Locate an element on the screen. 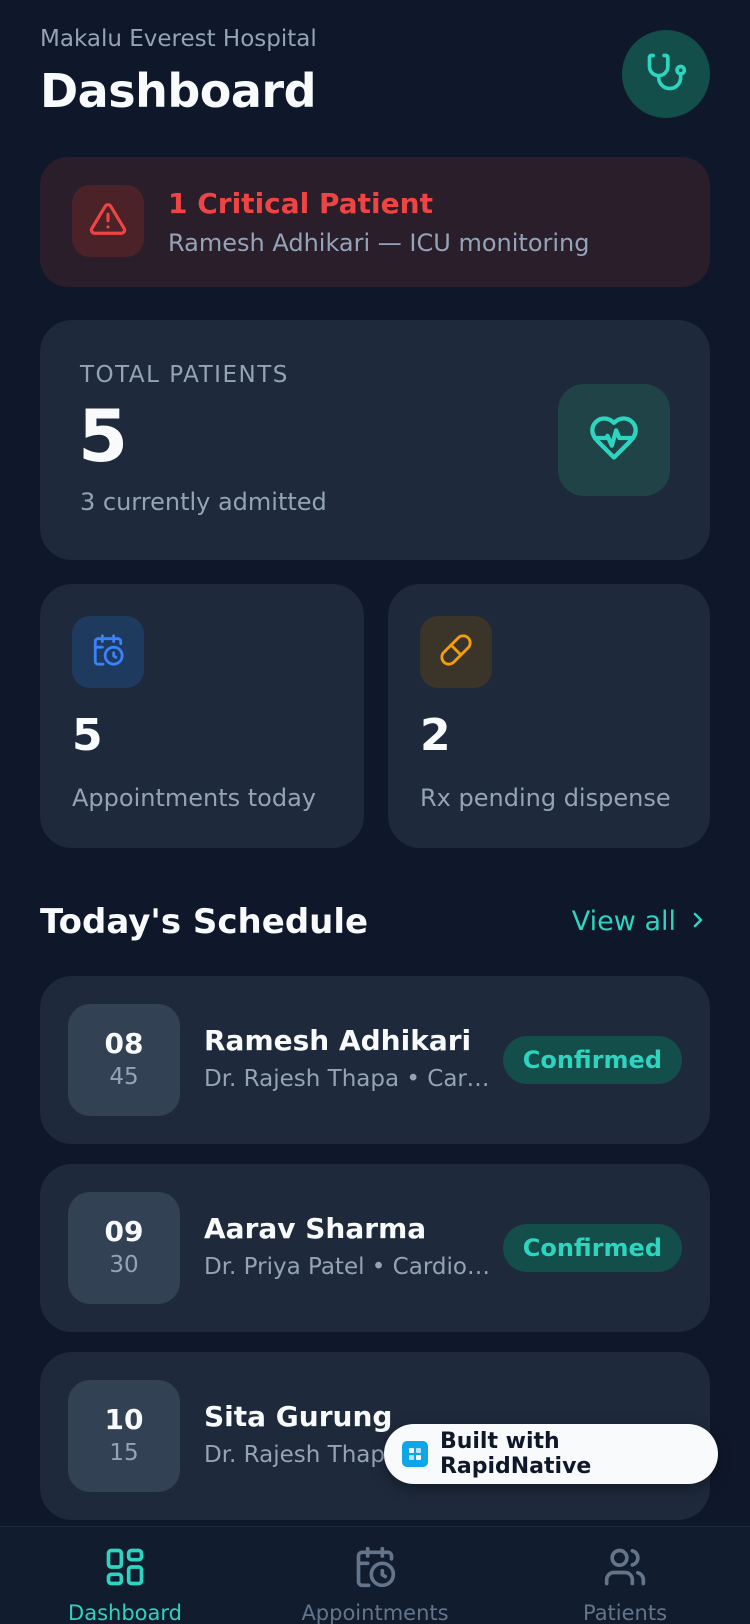  pill-icon is located at coordinates (456, 652).